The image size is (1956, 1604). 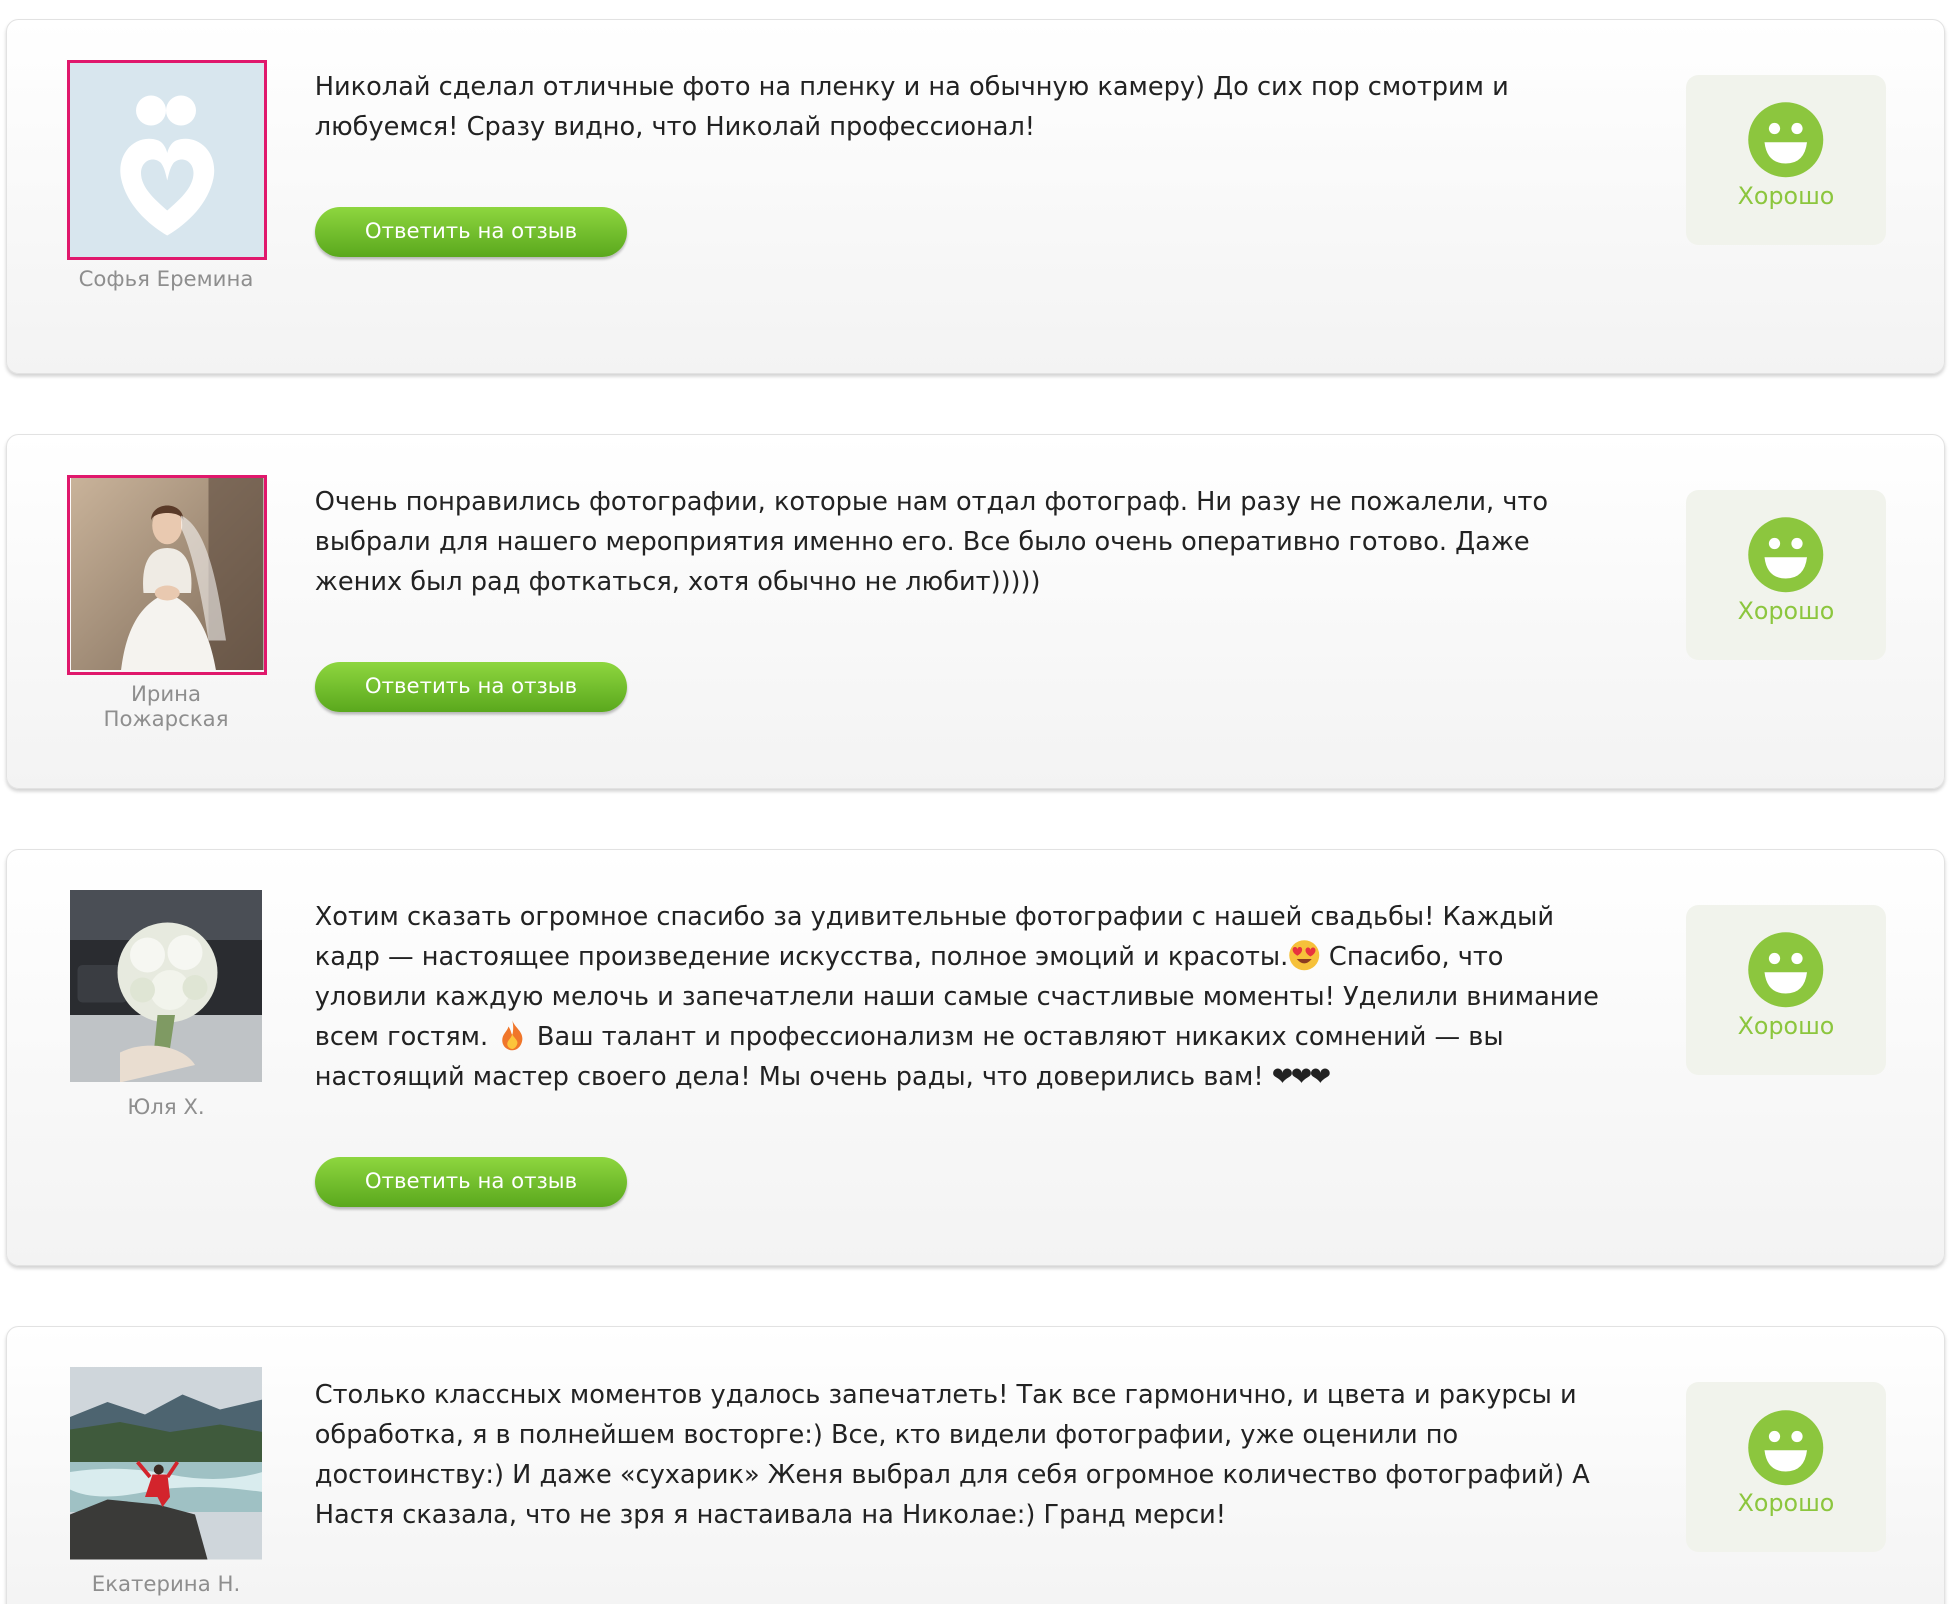 I want to click on mountain-river-photo-icon, so click(x=166, y=1463).